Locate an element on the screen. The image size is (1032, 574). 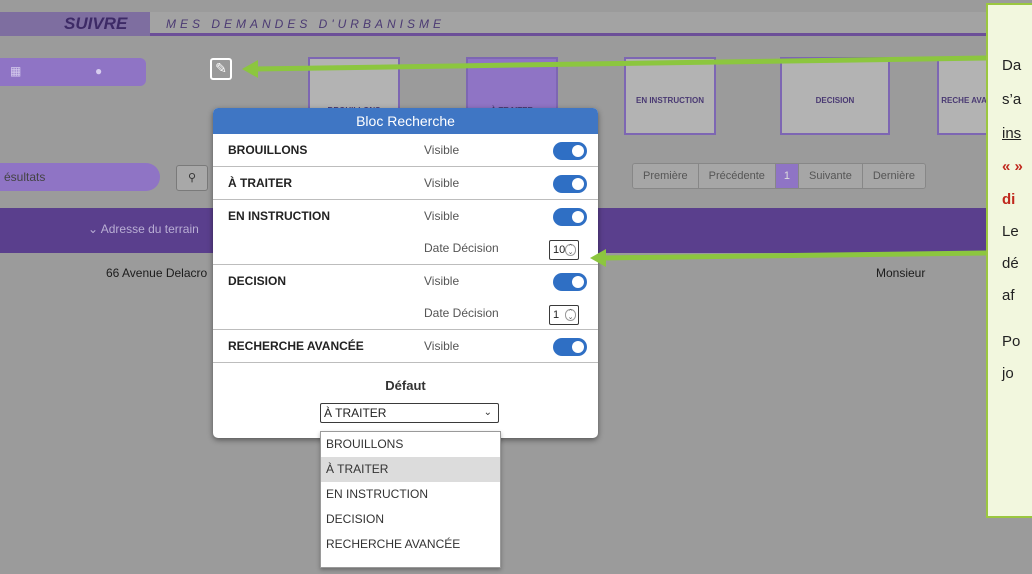
note-line: Le is located at coordinates (1010, 231).